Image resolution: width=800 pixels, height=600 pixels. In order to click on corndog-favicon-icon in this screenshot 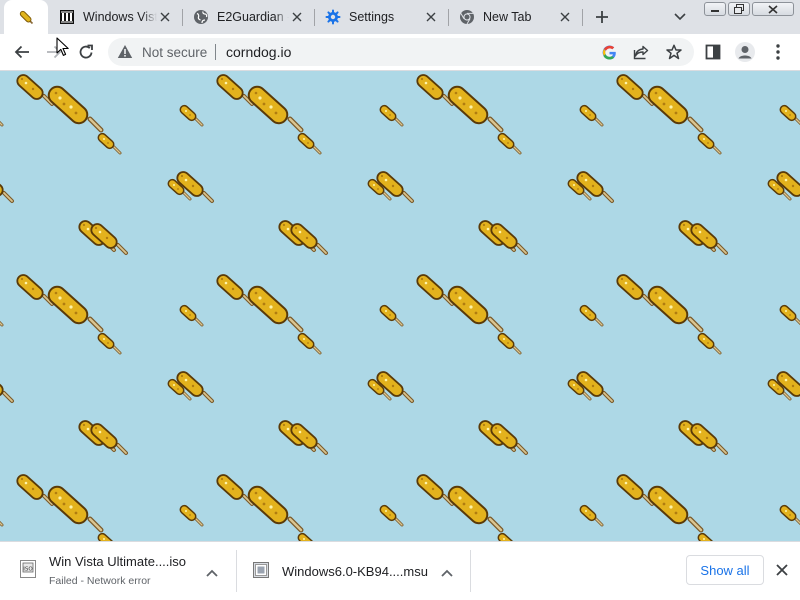, I will do `click(26, 17)`.